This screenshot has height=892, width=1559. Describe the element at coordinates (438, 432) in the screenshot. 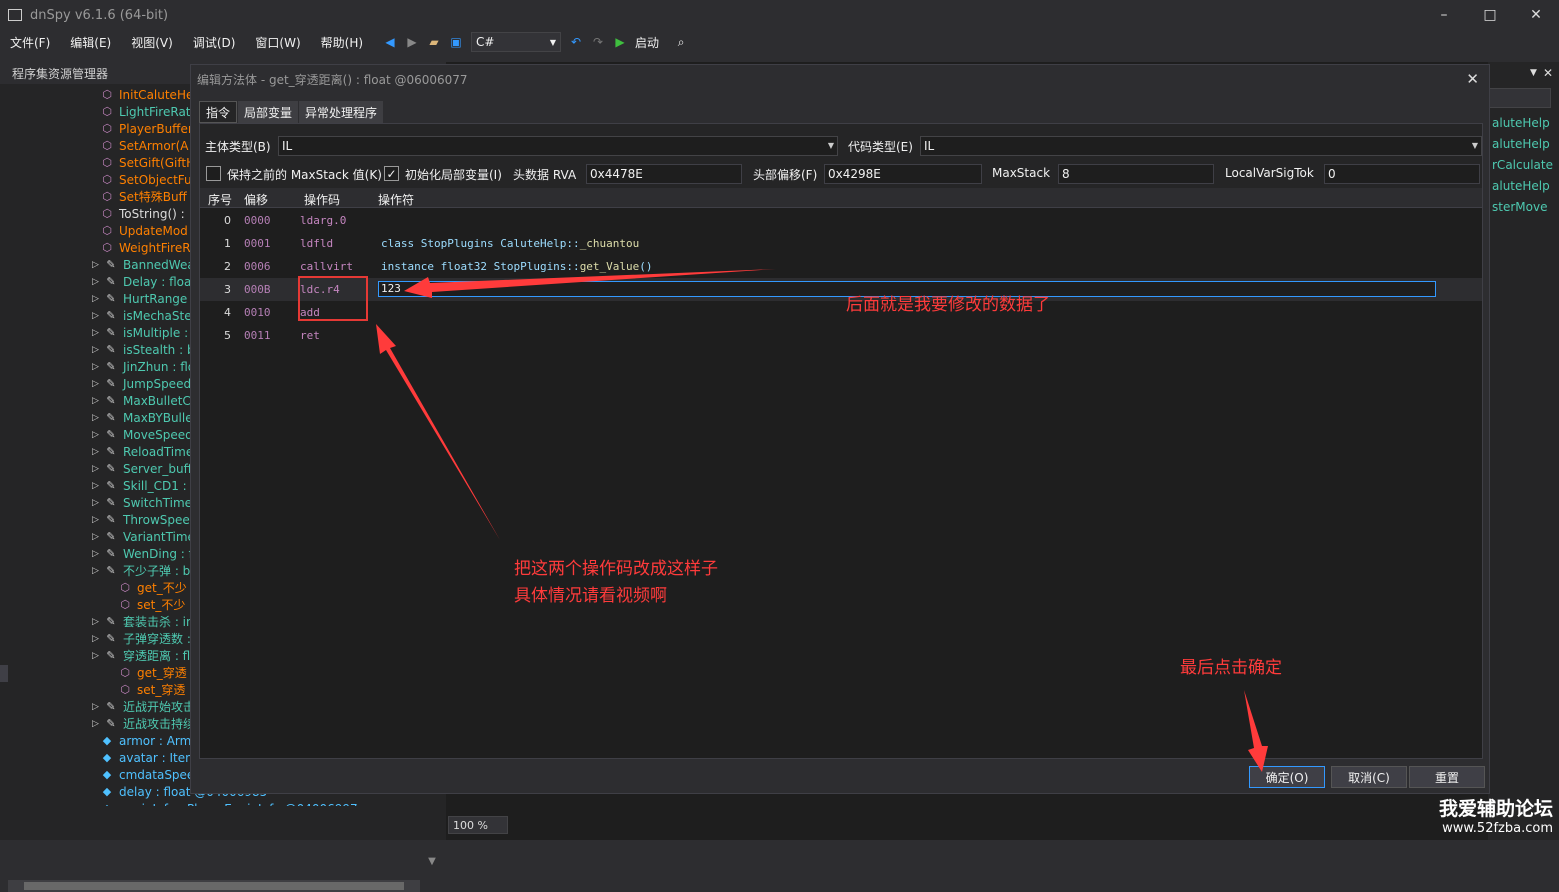

I see `arrow-to-opcode` at that location.